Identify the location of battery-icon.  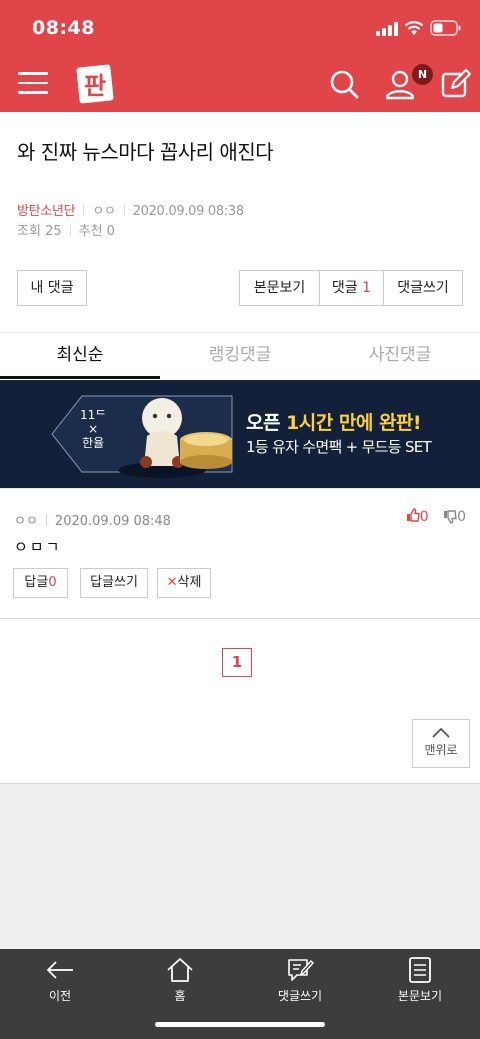
(445, 28).